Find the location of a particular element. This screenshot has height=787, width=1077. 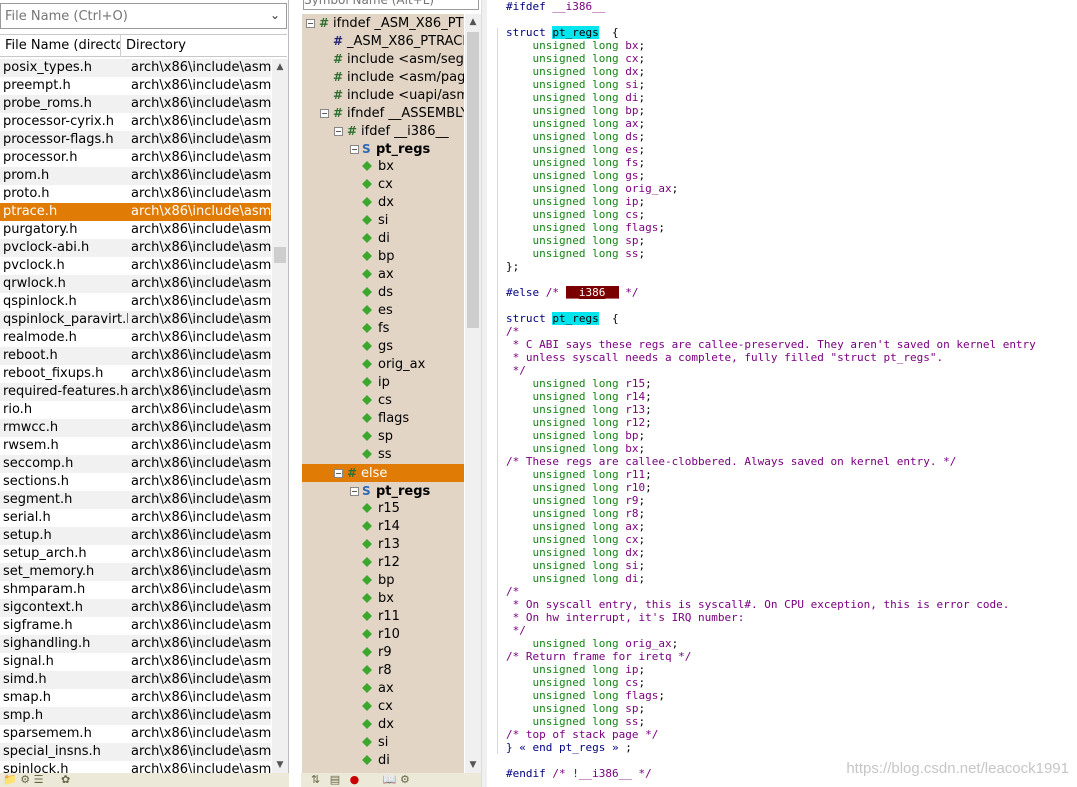

file-row: sigcontext.h arch\x86\include\asm is located at coordinates (135, 608).